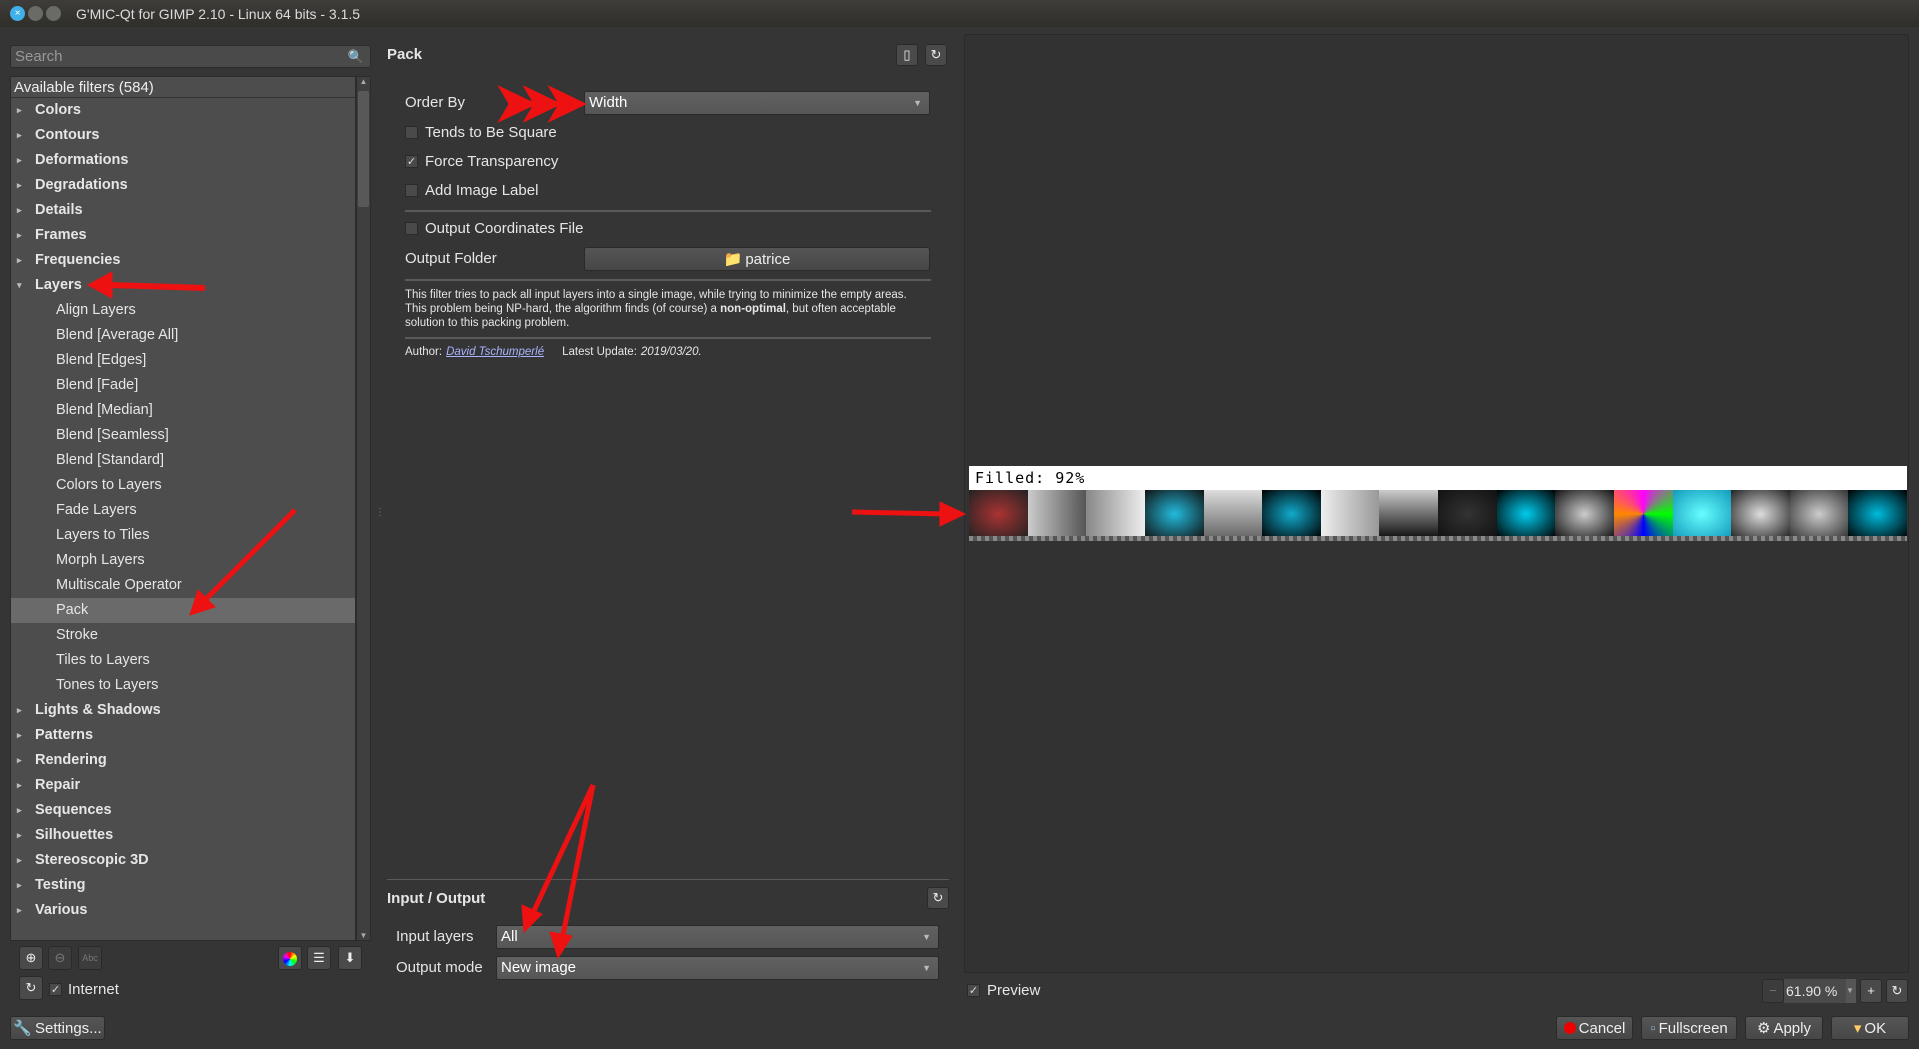  I want to click on filter-item: Blend [Standard], so click(183, 460).